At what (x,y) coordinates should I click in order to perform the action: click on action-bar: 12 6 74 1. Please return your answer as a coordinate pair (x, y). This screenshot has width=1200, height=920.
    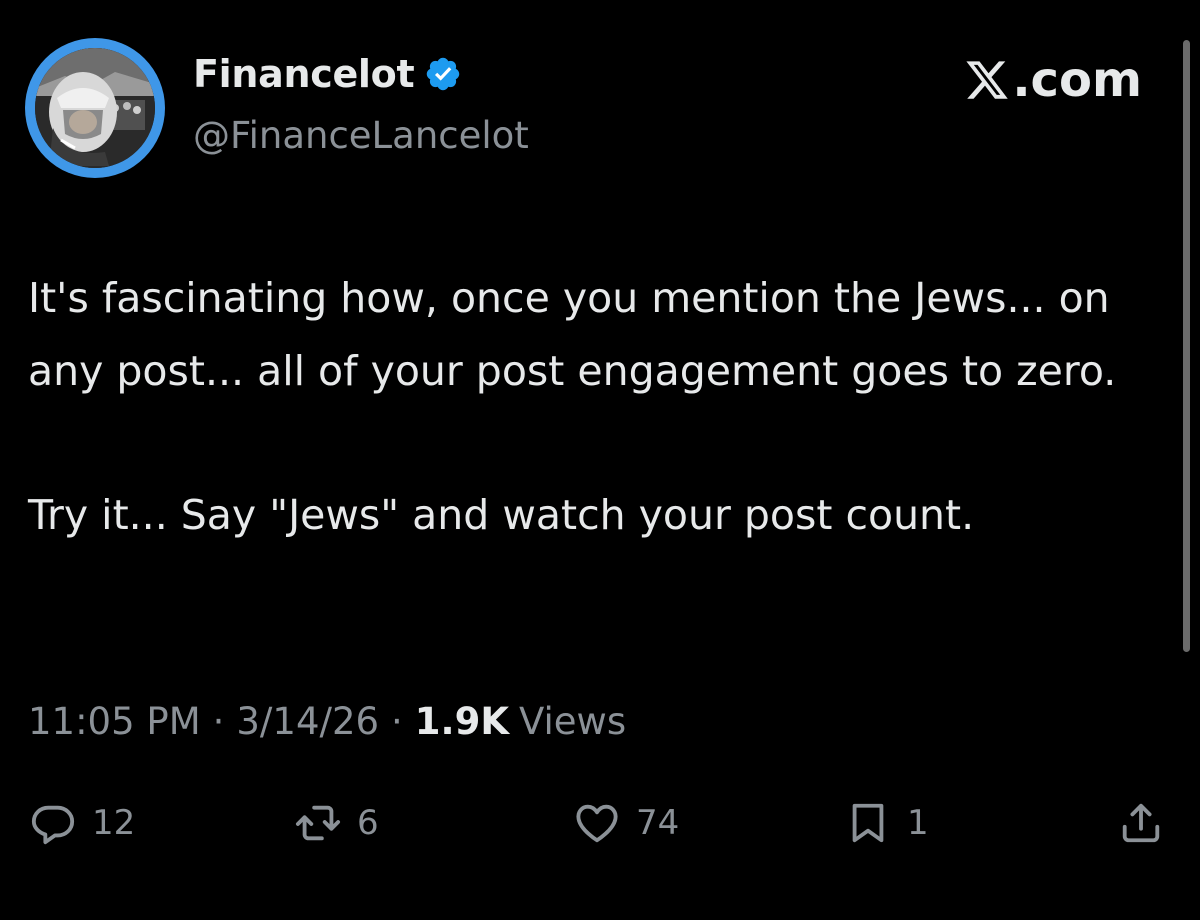
    Looking at the image, I should click on (600, 830).